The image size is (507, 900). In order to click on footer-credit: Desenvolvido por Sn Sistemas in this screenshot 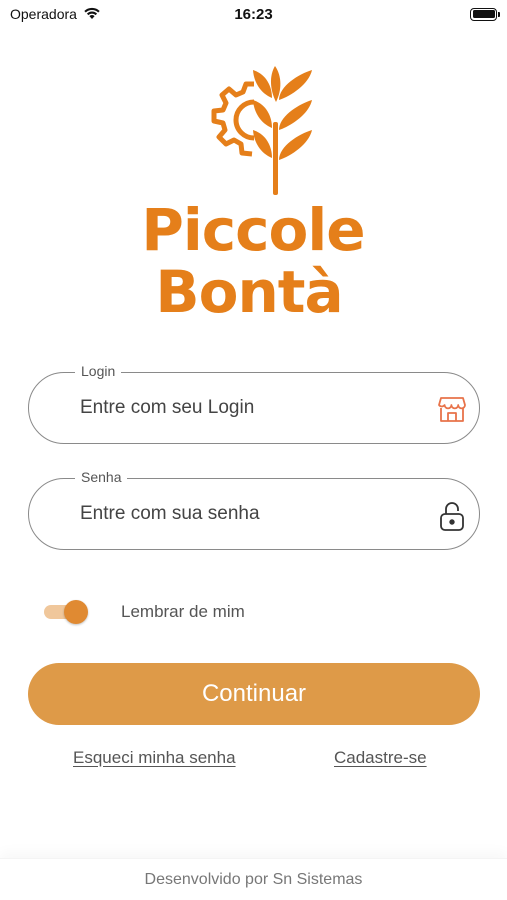, I will do `click(253, 879)`.